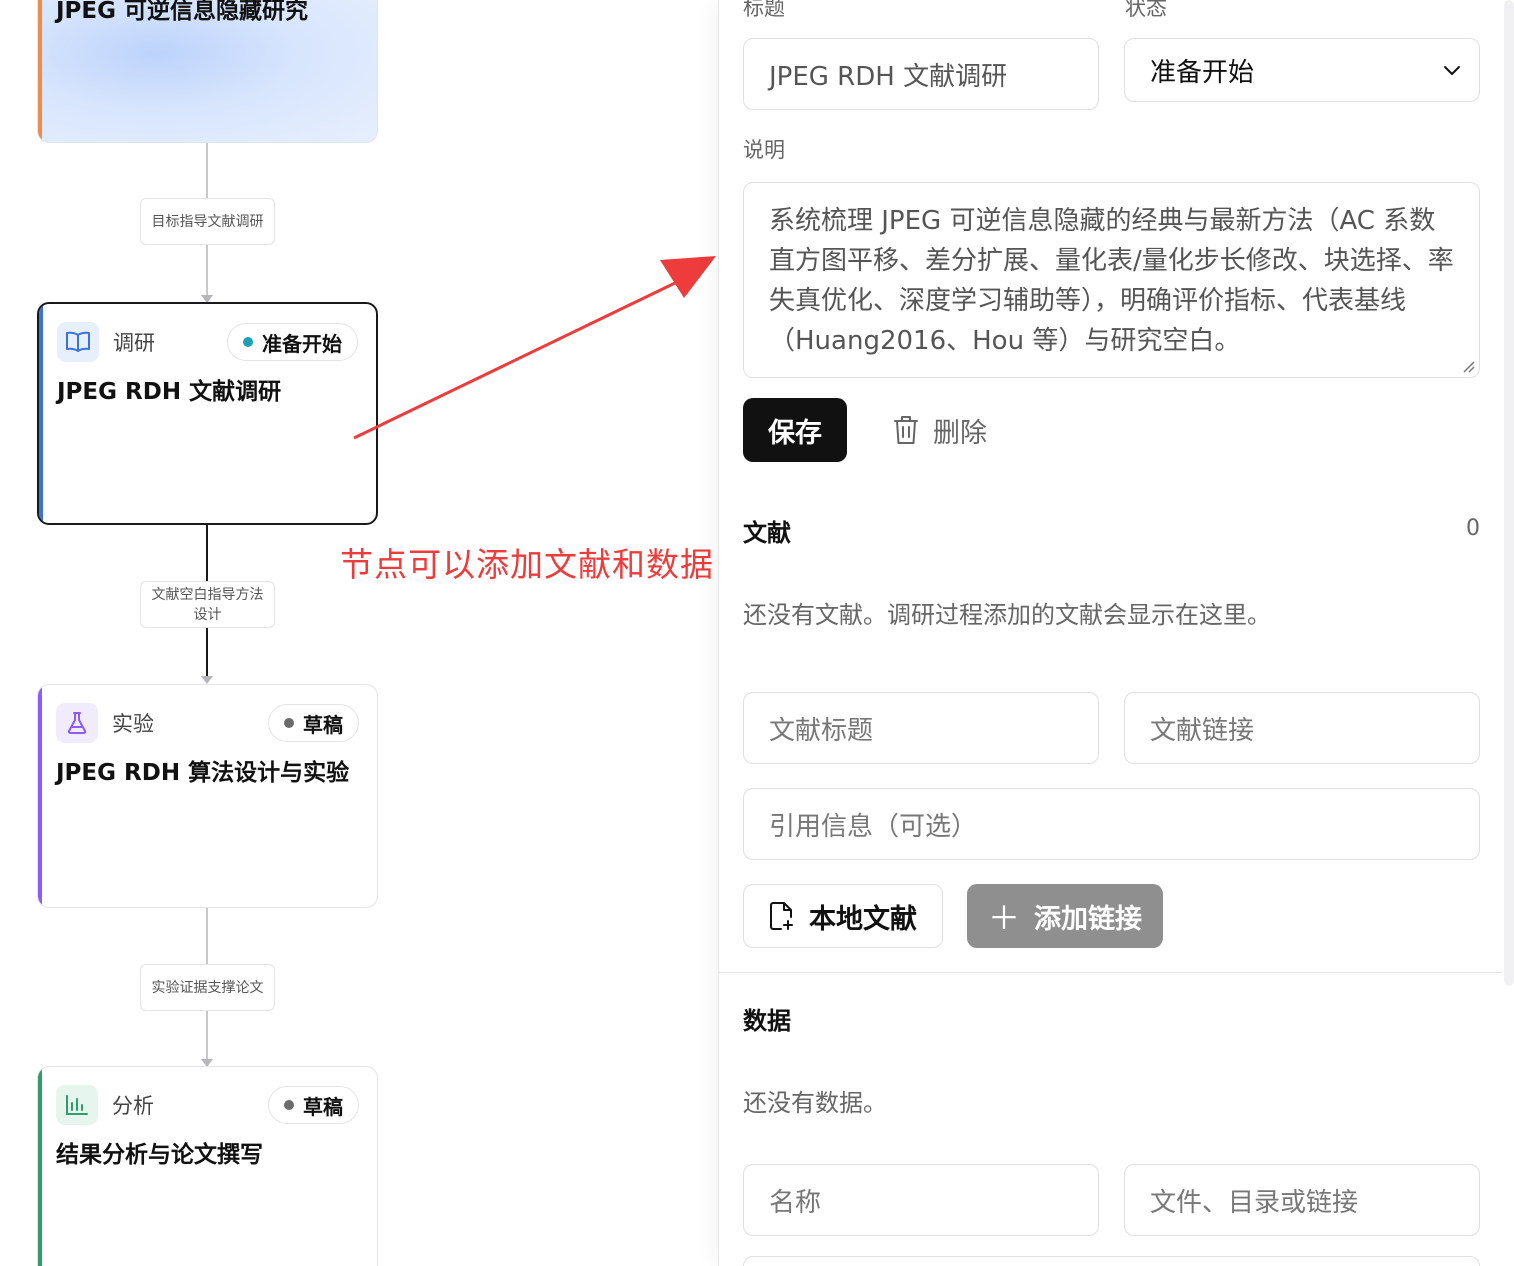 The width and height of the screenshot is (1514, 1266). What do you see at coordinates (815, 1103) in the screenshot?
I see `data-empty-text: 还没有数据。` at bounding box center [815, 1103].